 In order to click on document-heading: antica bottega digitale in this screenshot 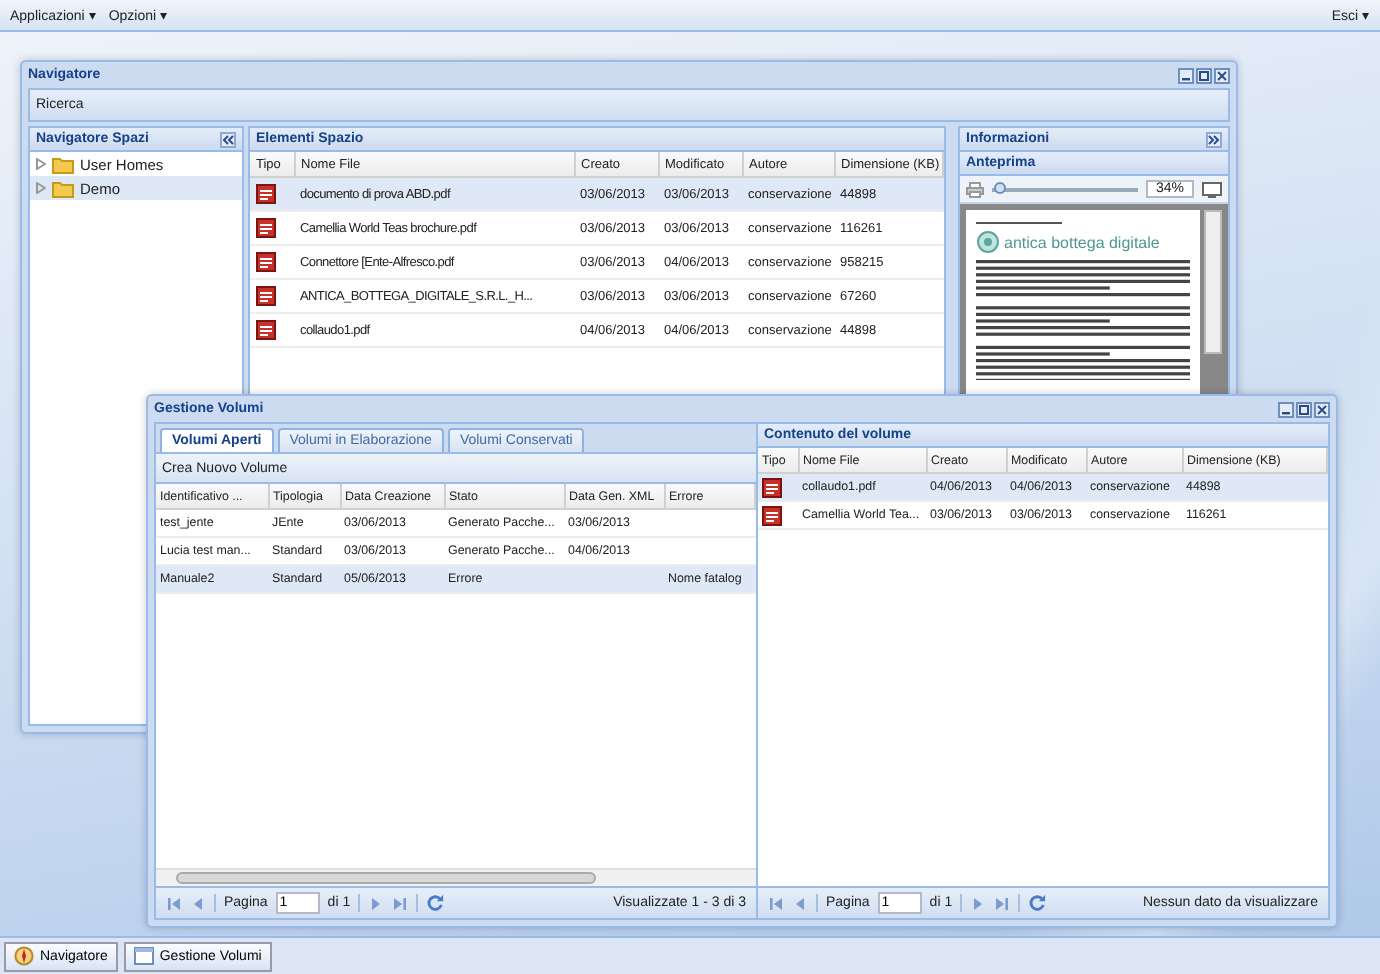, I will do `click(1082, 242)`.